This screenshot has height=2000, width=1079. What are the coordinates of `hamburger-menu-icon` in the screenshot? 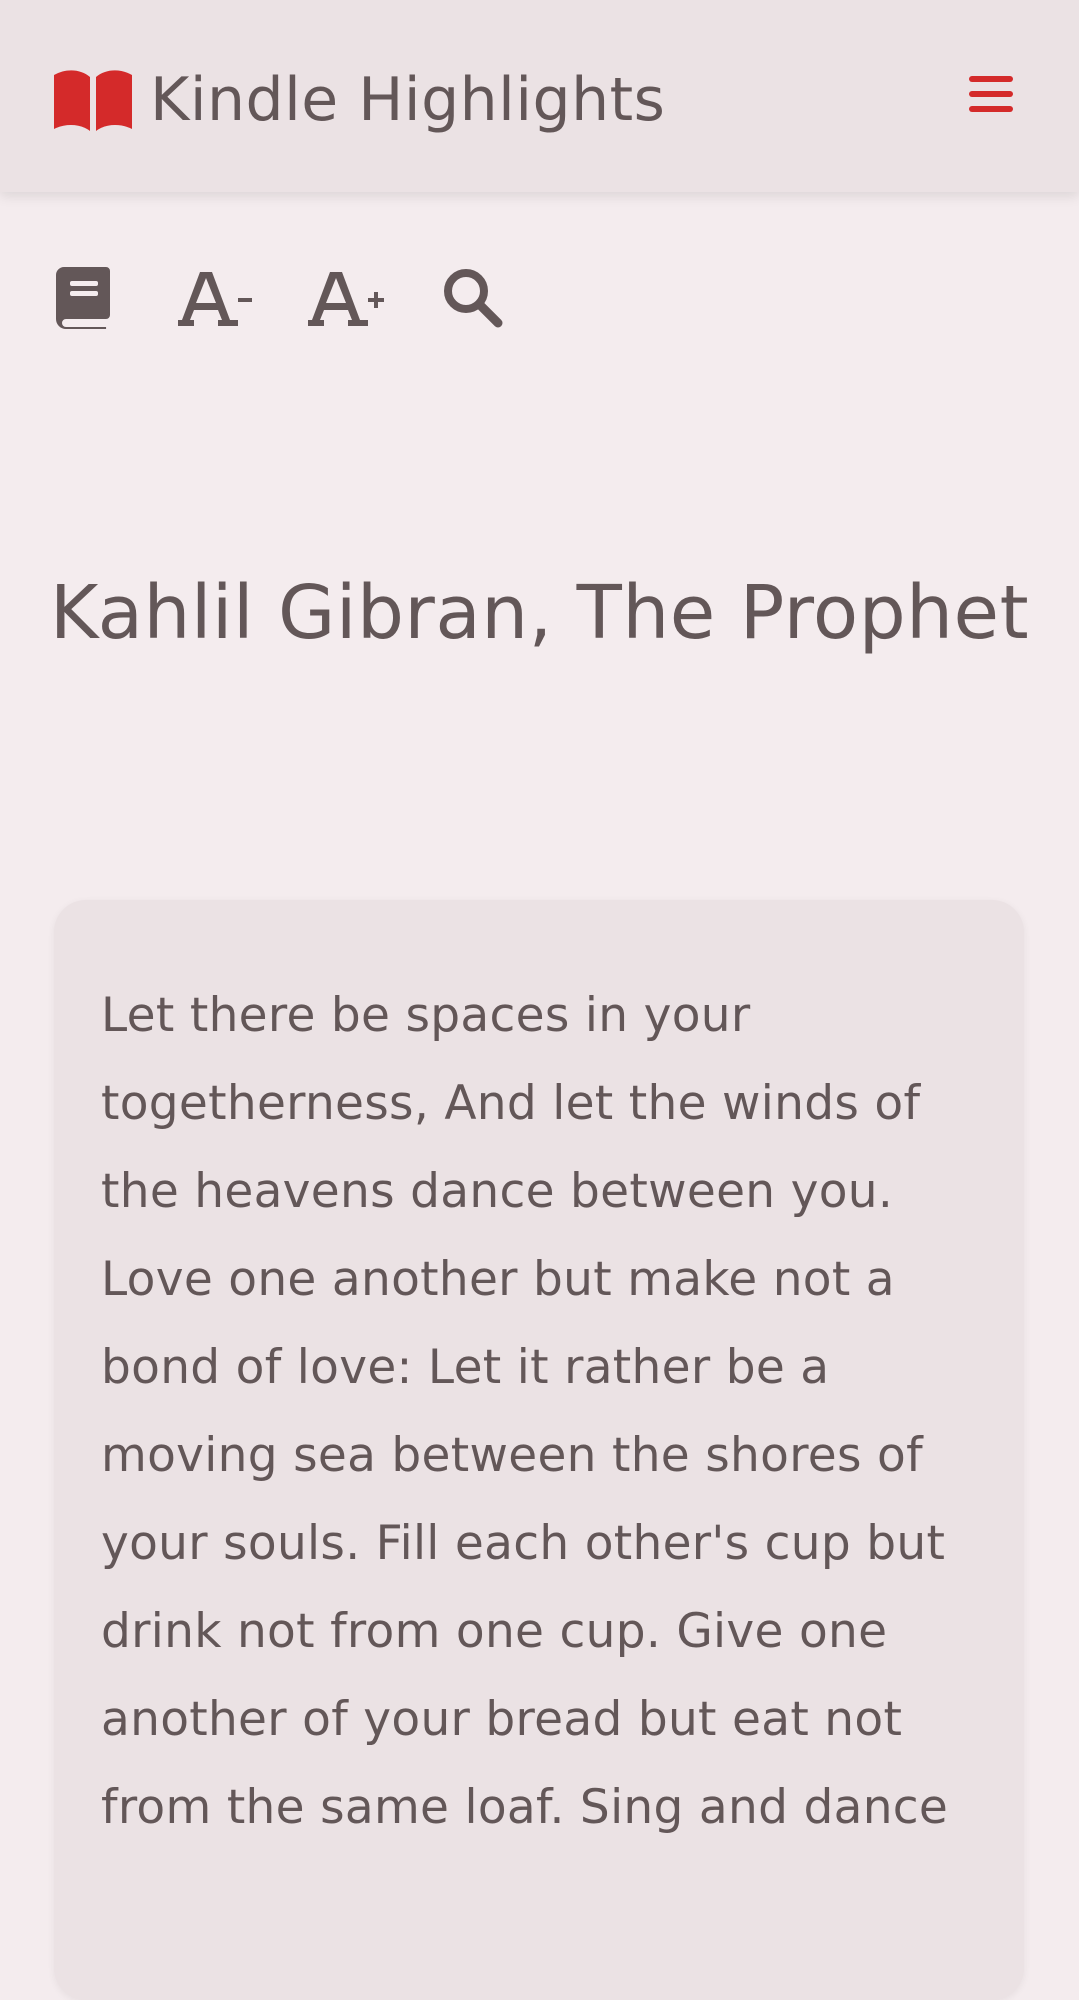 It's located at (991, 94).